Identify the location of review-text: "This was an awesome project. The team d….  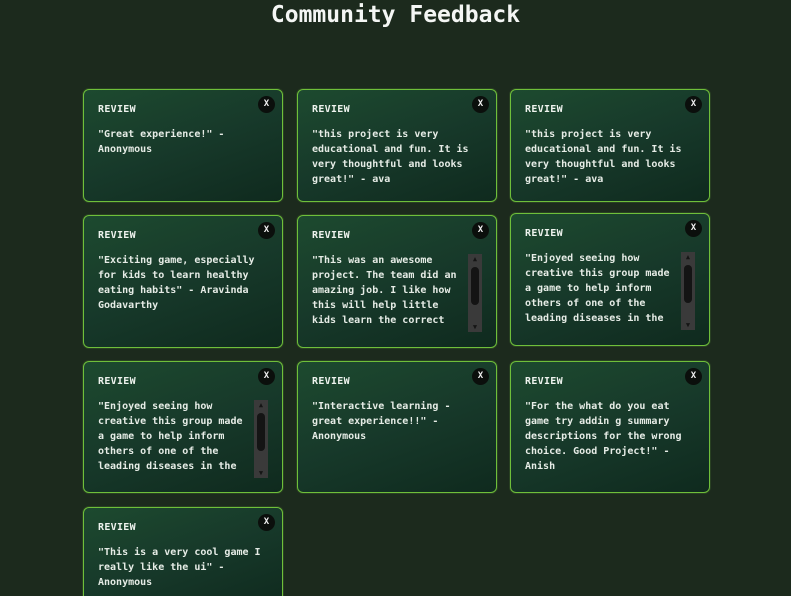
(384, 290).